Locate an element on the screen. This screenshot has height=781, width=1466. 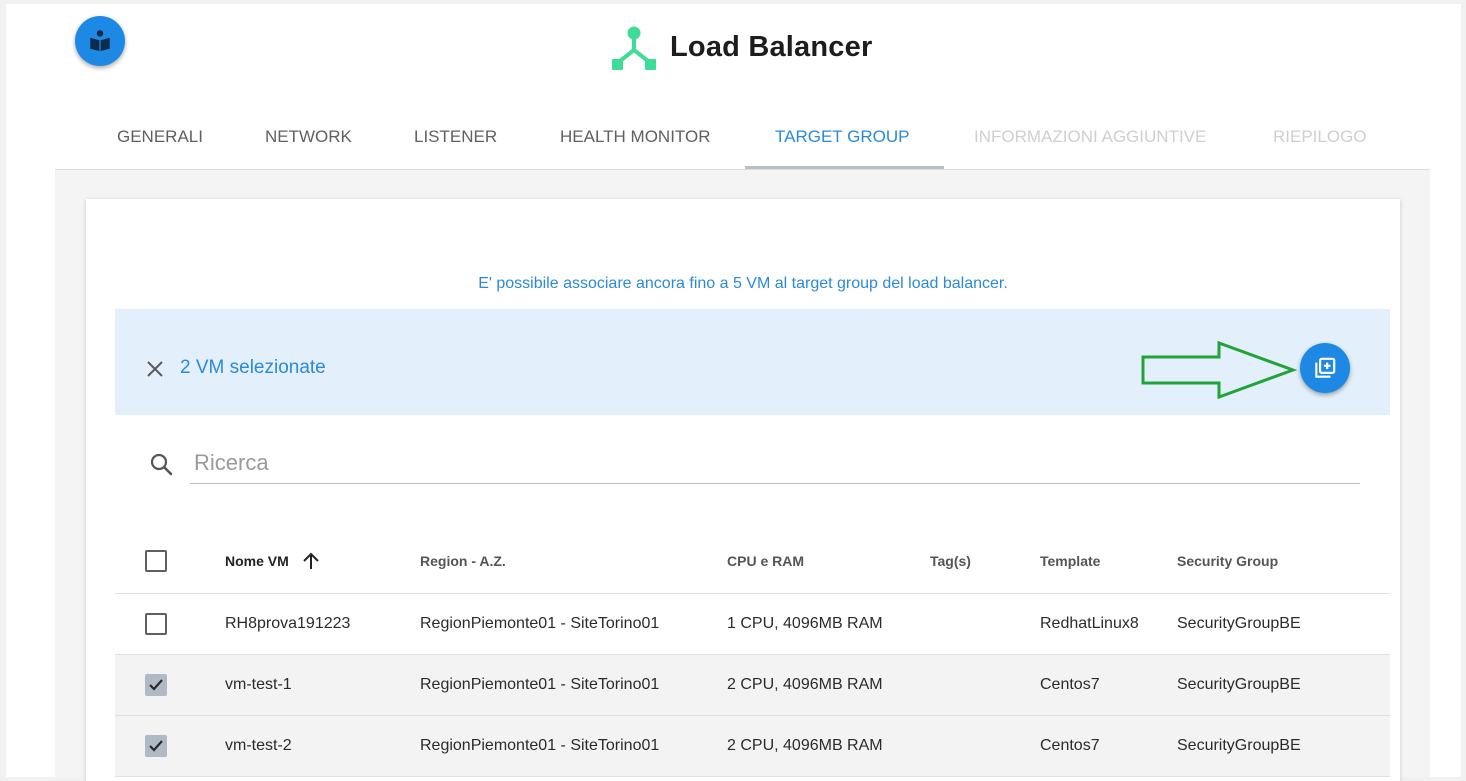
close-icon is located at coordinates (155, 369).